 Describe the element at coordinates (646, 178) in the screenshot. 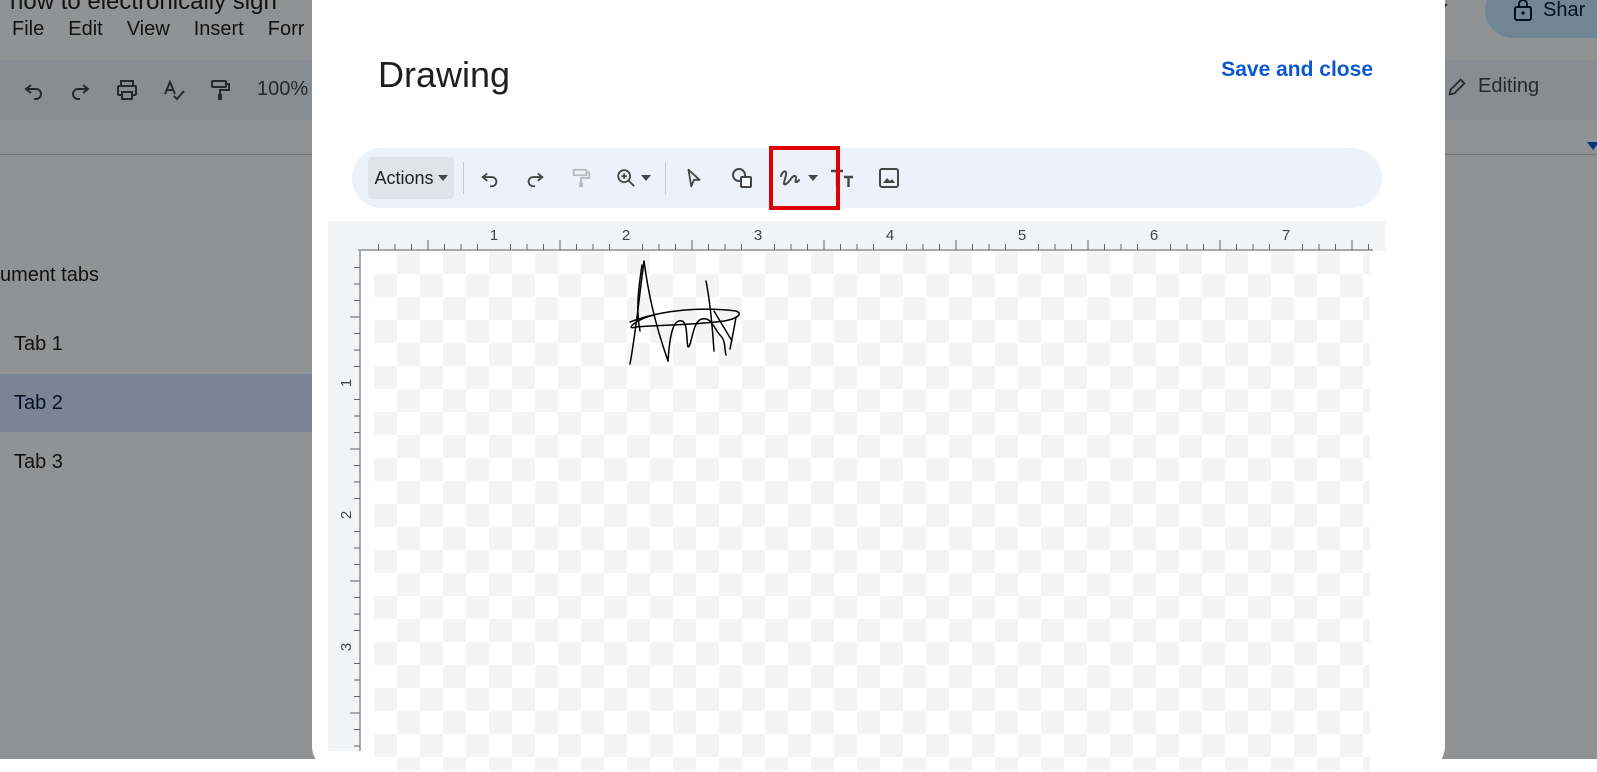

I see `zoom-dropdown-icon` at that location.